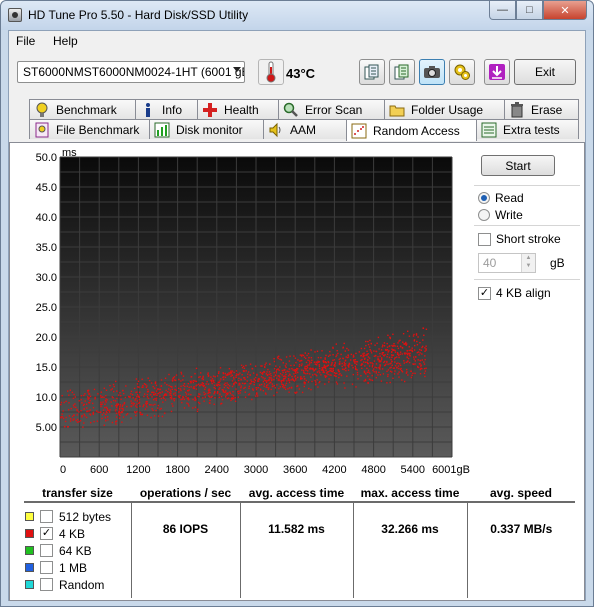 This screenshot has width=594, height=607. What do you see at coordinates (411, 130) in the screenshot?
I see `tab-random-access: Random Access` at bounding box center [411, 130].